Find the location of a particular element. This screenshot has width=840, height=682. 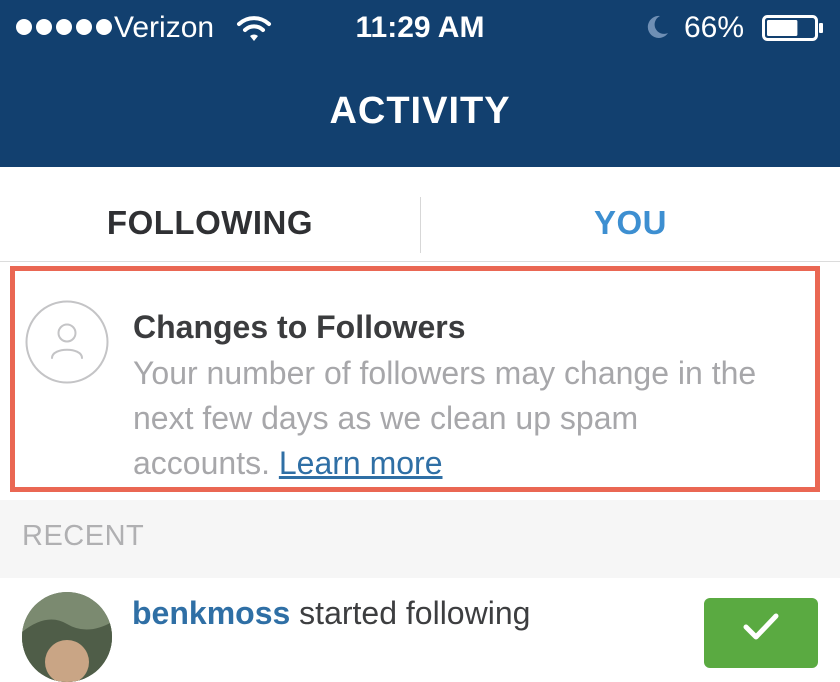

following-button is located at coordinates (761, 633).